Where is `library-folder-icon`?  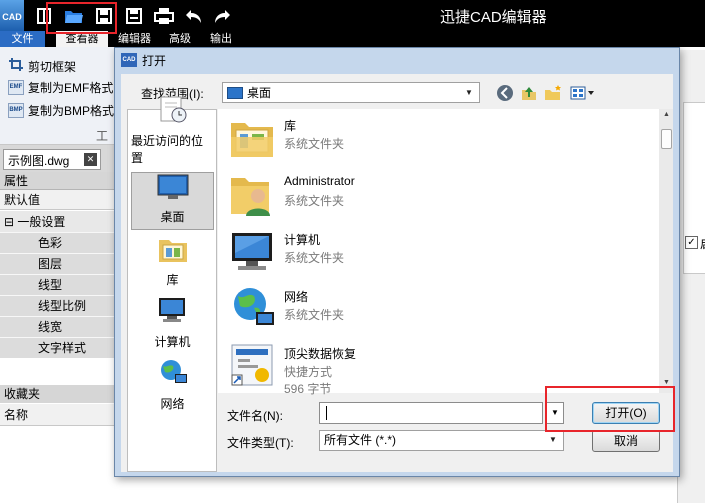
library-folder-icon is located at coordinates (252, 137).